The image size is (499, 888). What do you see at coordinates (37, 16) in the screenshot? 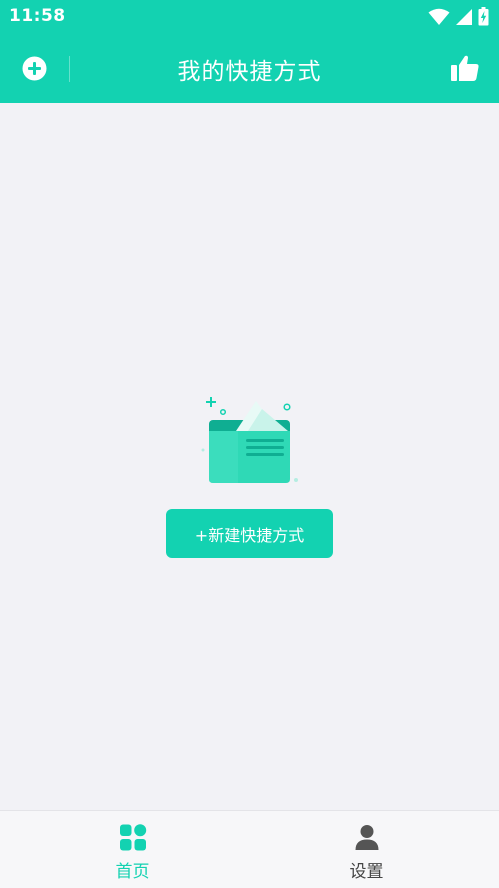
I see `status-time: 11:58` at bounding box center [37, 16].